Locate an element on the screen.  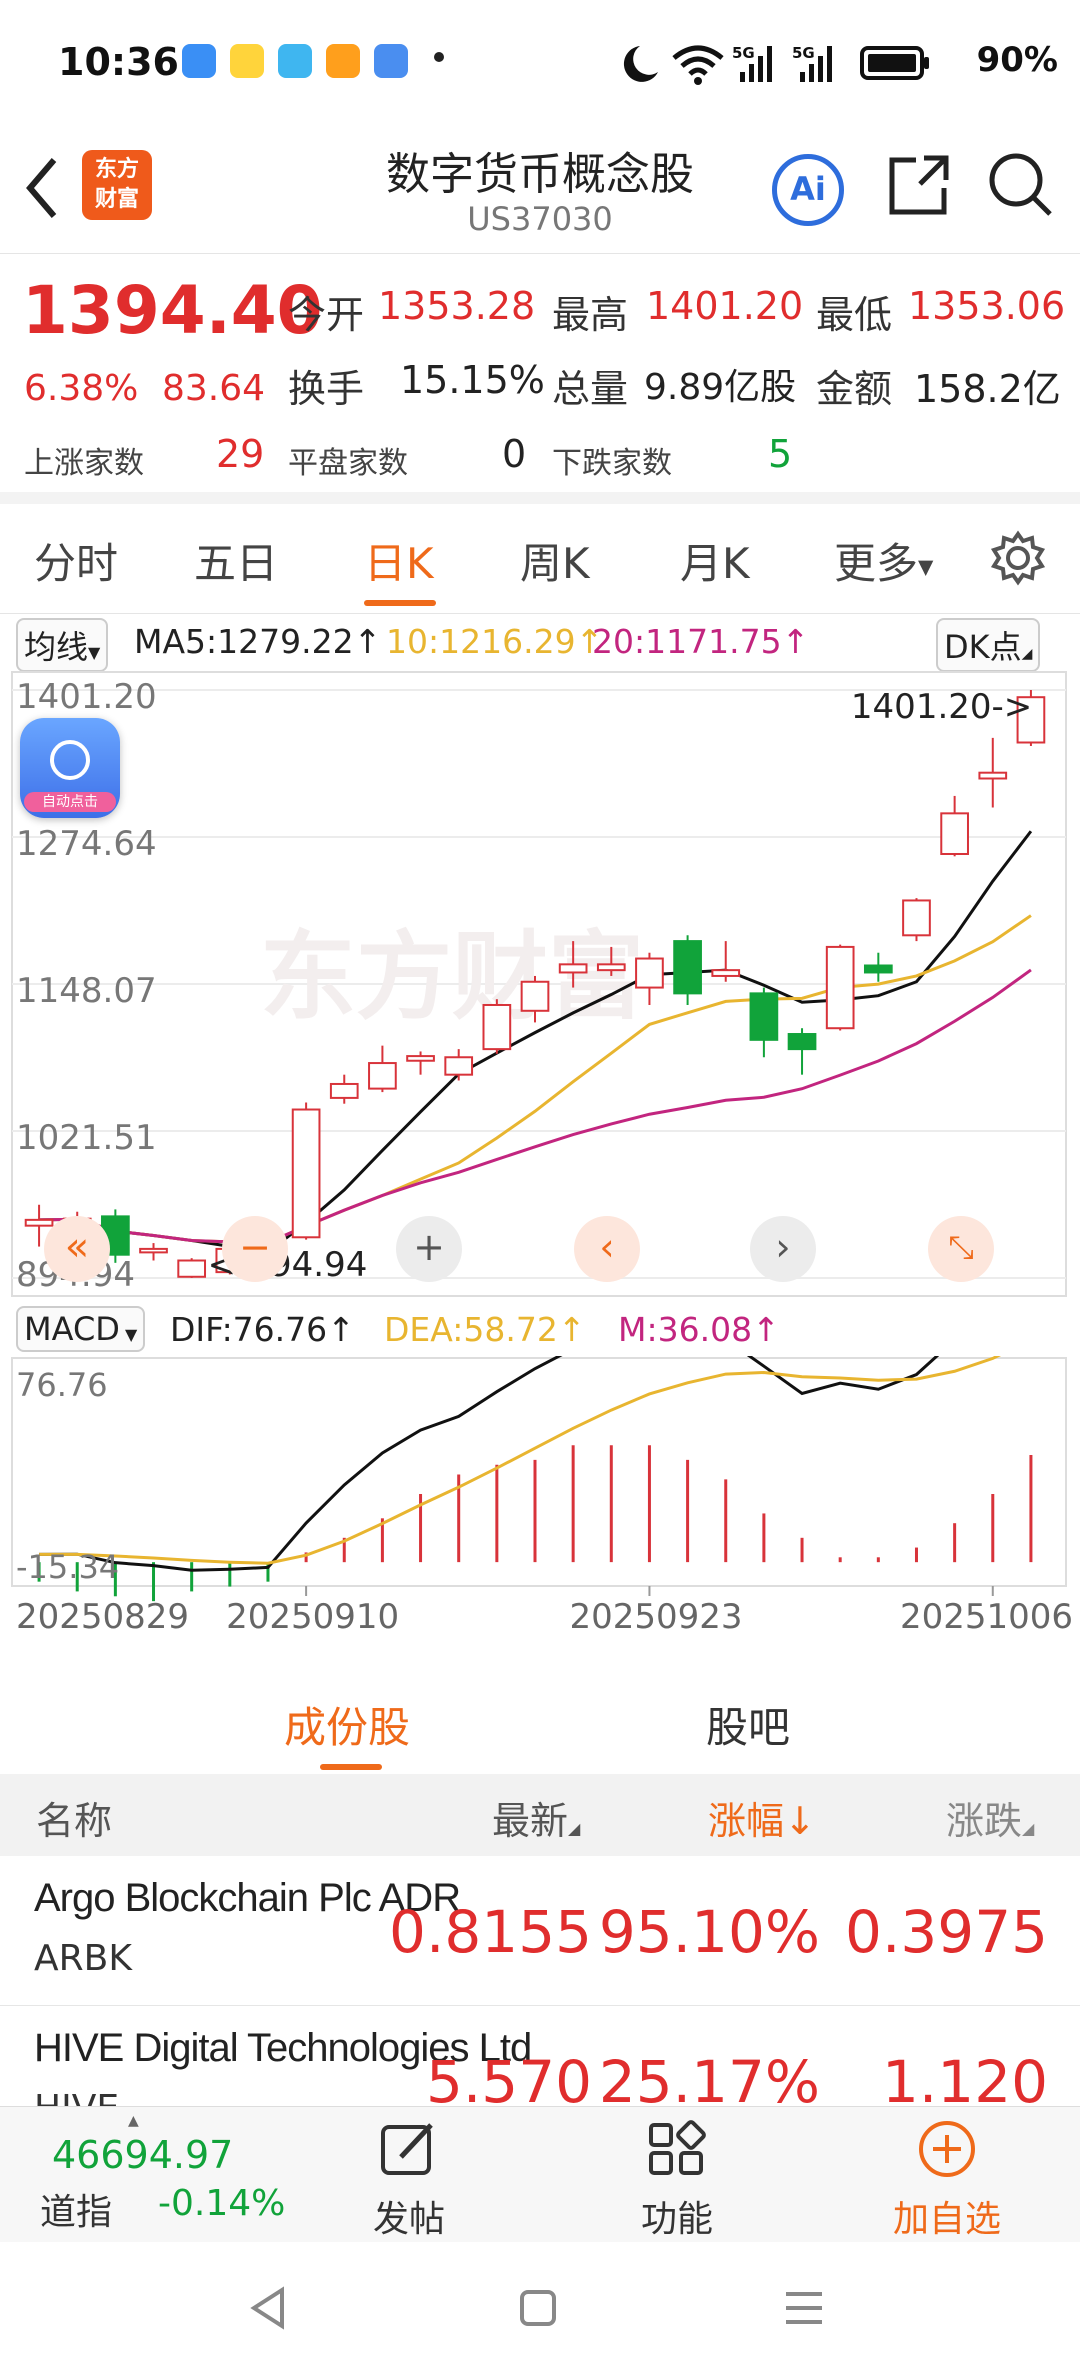
search-icon is located at coordinates (1021, 185).